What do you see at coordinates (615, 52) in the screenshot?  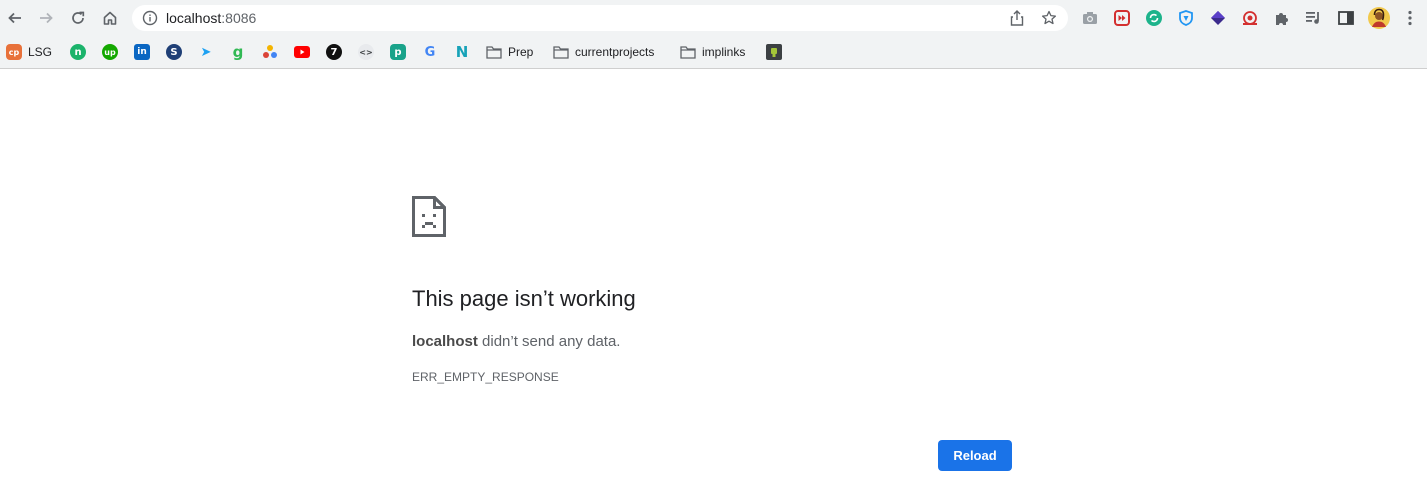 I see `bookmark-label: currentprojects` at bounding box center [615, 52].